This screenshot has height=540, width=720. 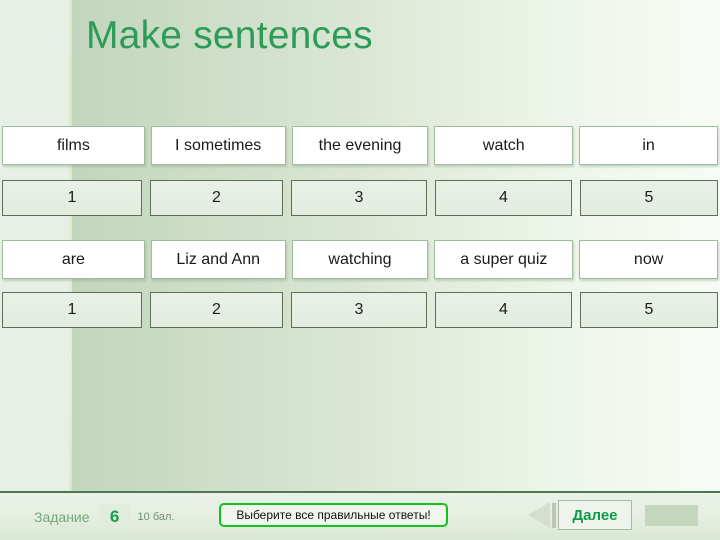 What do you see at coordinates (218, 259) in the screenshot?
I see `word-tile: Liz and Ann` at bounding box center [218, 259].